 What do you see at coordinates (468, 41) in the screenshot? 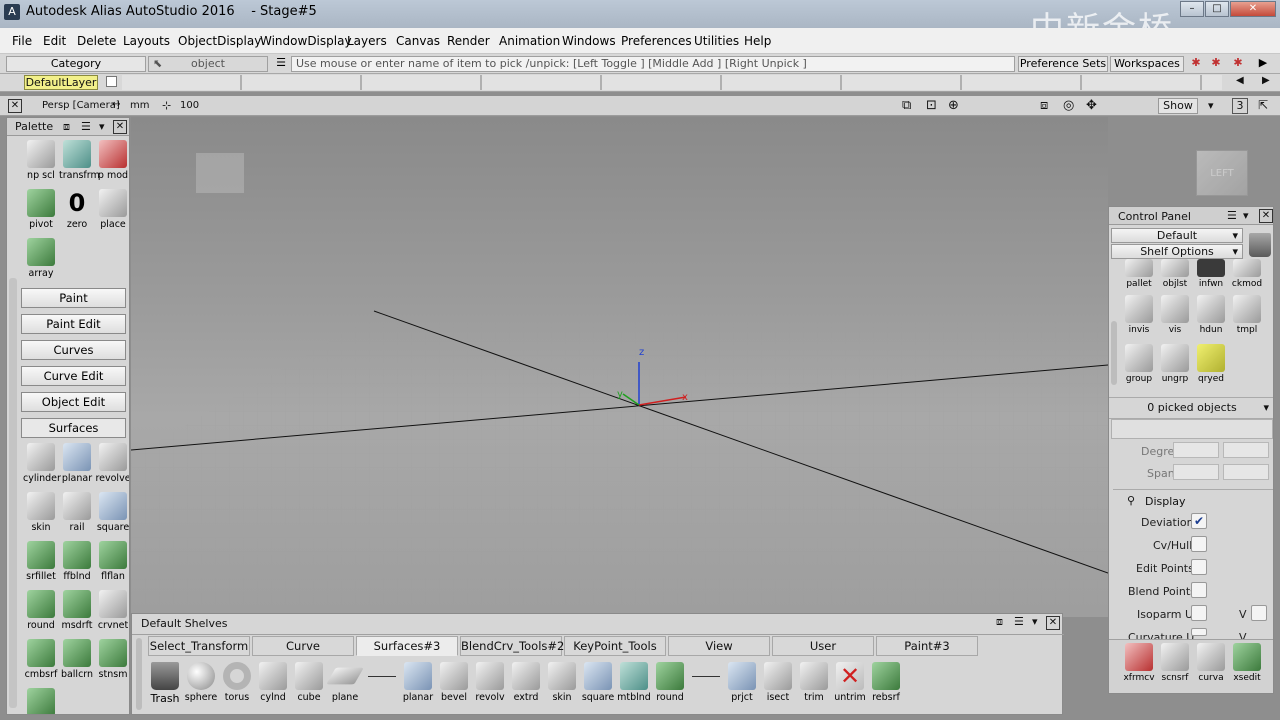
I see `menu-render: Render` at bounding box center [468, 41].